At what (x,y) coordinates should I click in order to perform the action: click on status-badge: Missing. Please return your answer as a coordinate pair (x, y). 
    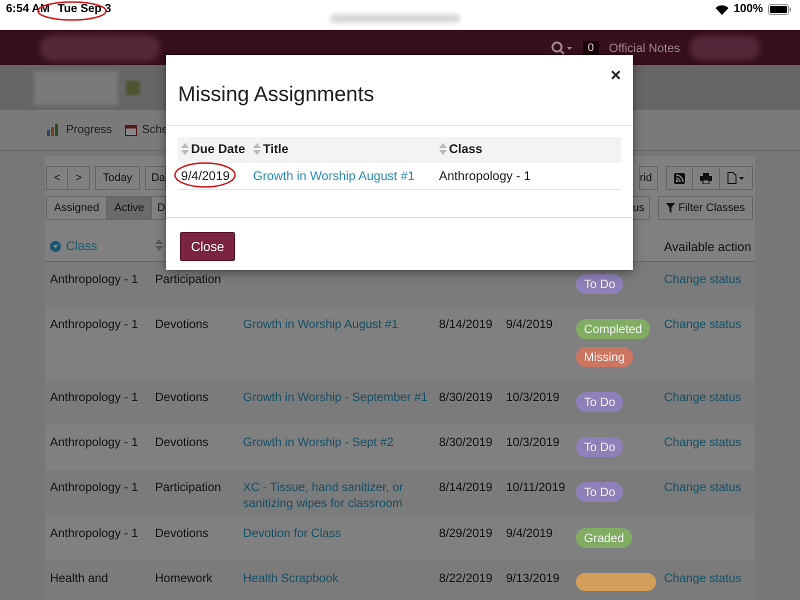
    Looking at the image, I should click on (604, 356).